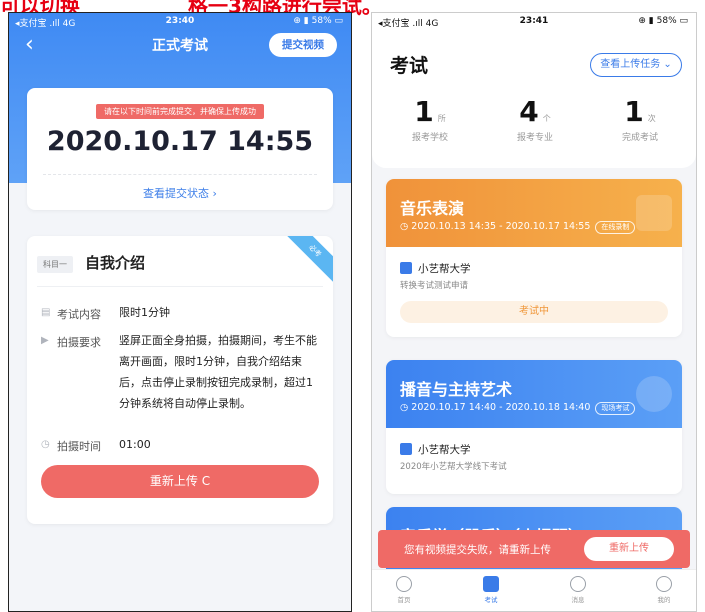 The image size is (705, 612). What do you see at coordinates (79, 342) in the screenshot?
I see `shooting-requirement-label: 拍摄要求` at bounding box center [79, 342].